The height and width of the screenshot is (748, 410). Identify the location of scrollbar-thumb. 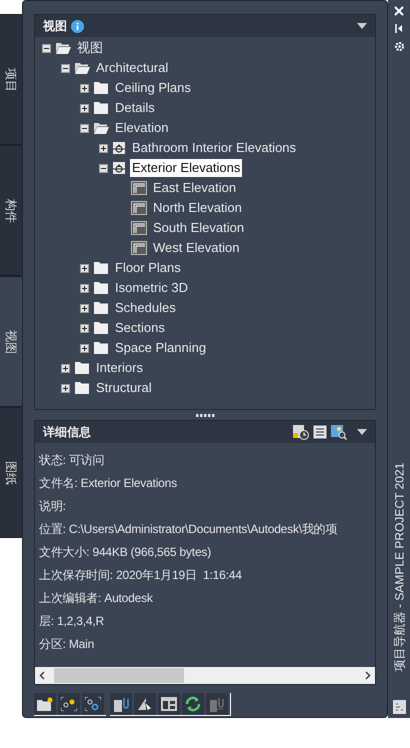
(119, 675).